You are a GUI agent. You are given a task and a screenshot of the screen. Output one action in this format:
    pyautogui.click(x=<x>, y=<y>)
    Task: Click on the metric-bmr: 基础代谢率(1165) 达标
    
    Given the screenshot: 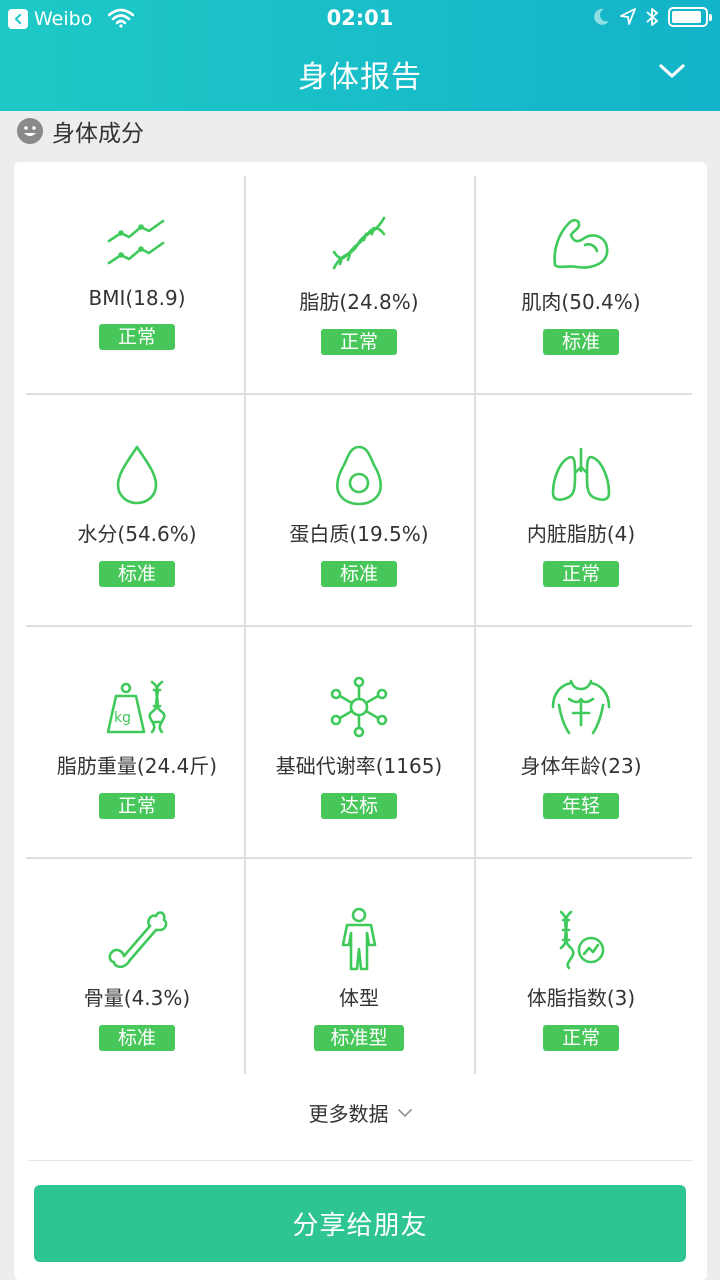 What is the action you would take?
    pyautogui.click(x=359, y=755)
    